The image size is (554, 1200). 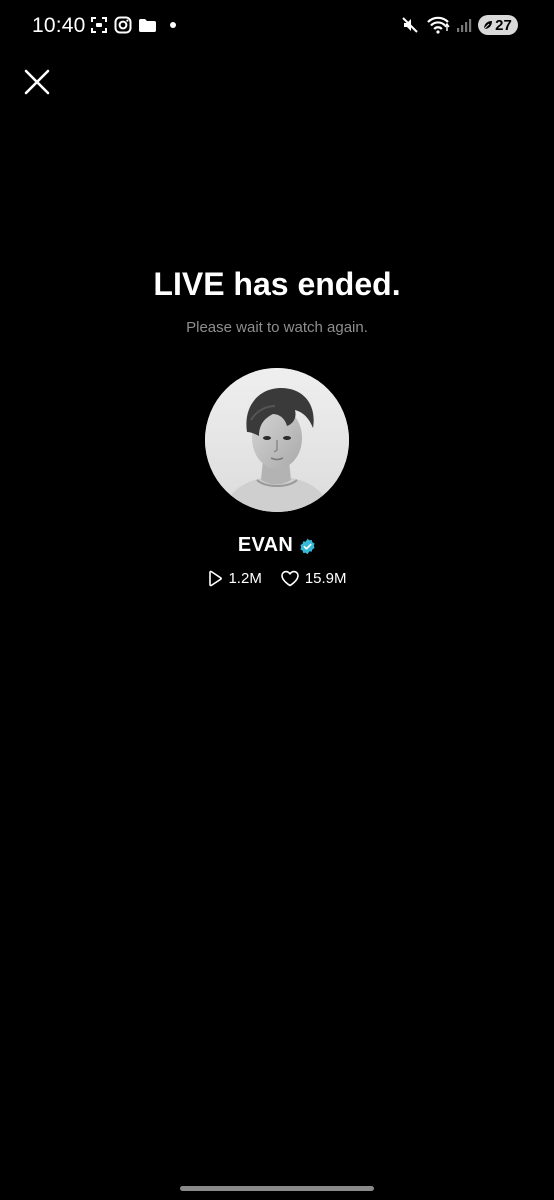 I want to click on battery-level: 27, so click(x=503, y=25).